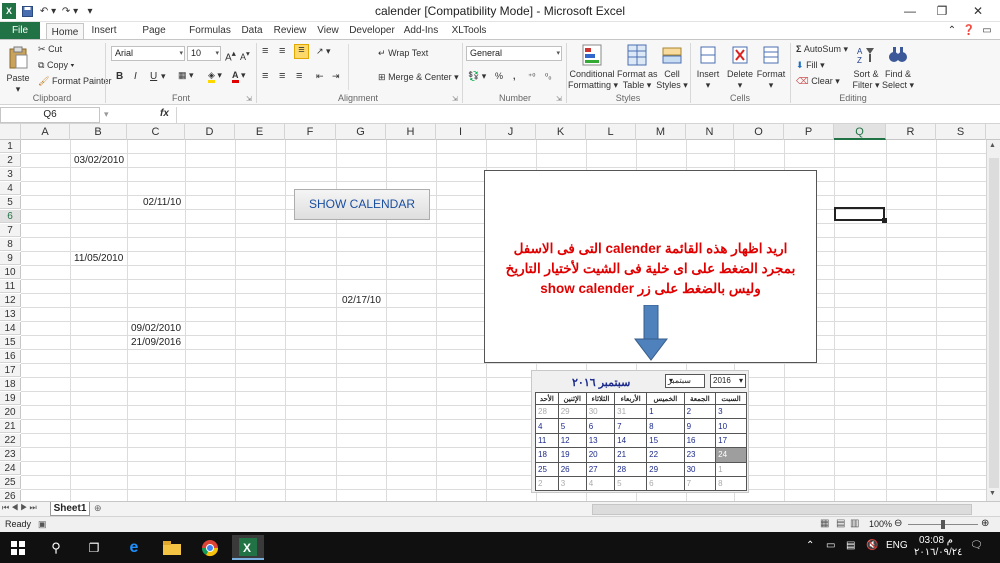  What do you see at coordinates (631, 483) in the screenshot?
I see `calendar-day: 5` at bounding box center [631, 483].